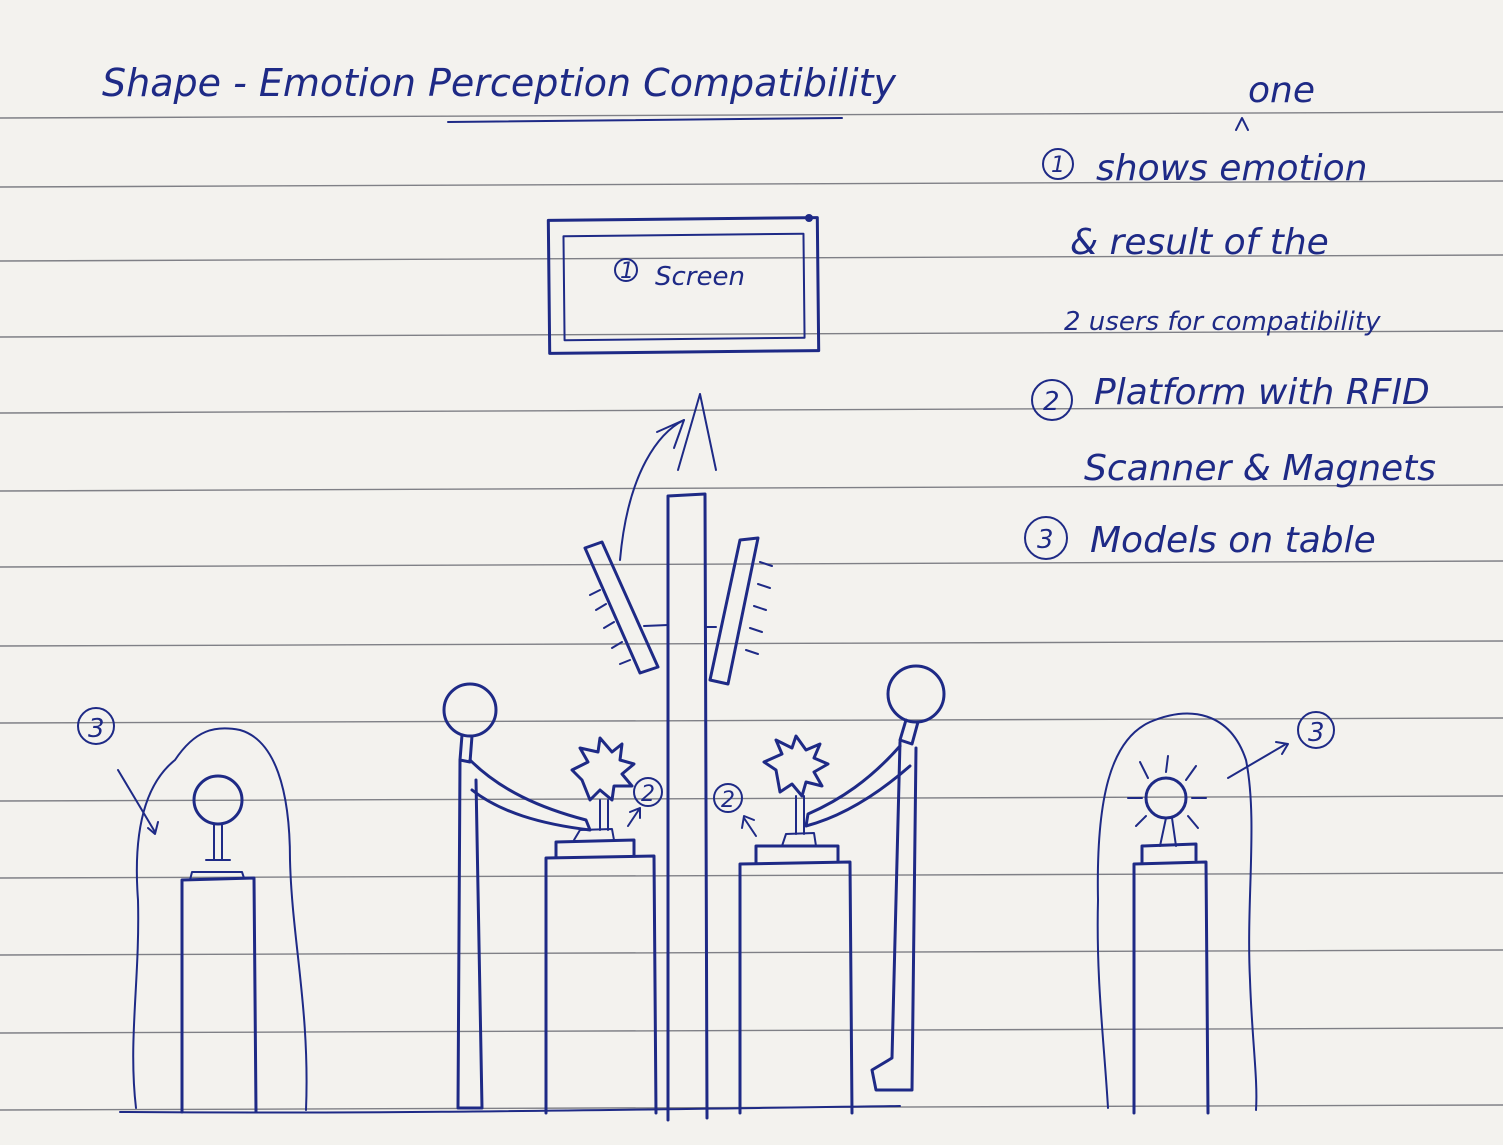  I want to click on legend-item1-line2: & result of the, so click(1199, 242).